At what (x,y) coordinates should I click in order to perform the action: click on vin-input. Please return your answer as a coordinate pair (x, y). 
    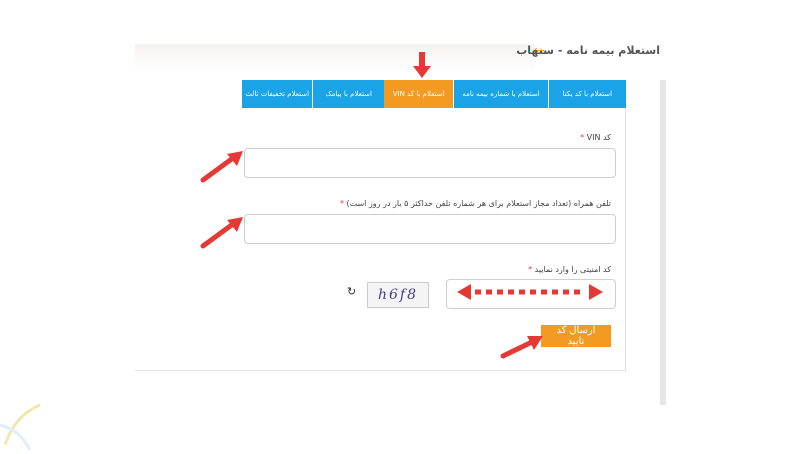
    Looking at the image, I should click on (430, 163).